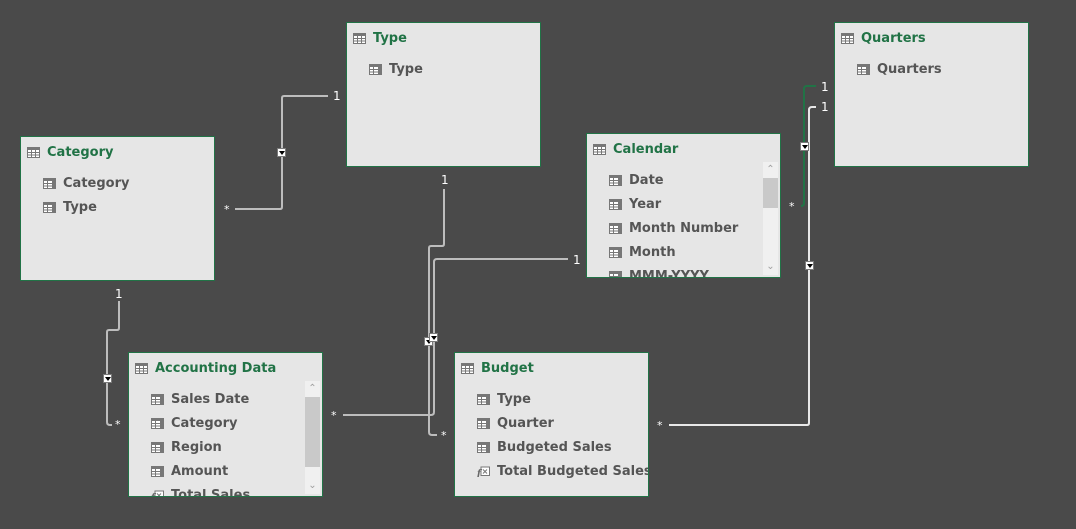 This screenshot has height=529, width=1076. I want to click on table-title: Category, so click(80, 152).